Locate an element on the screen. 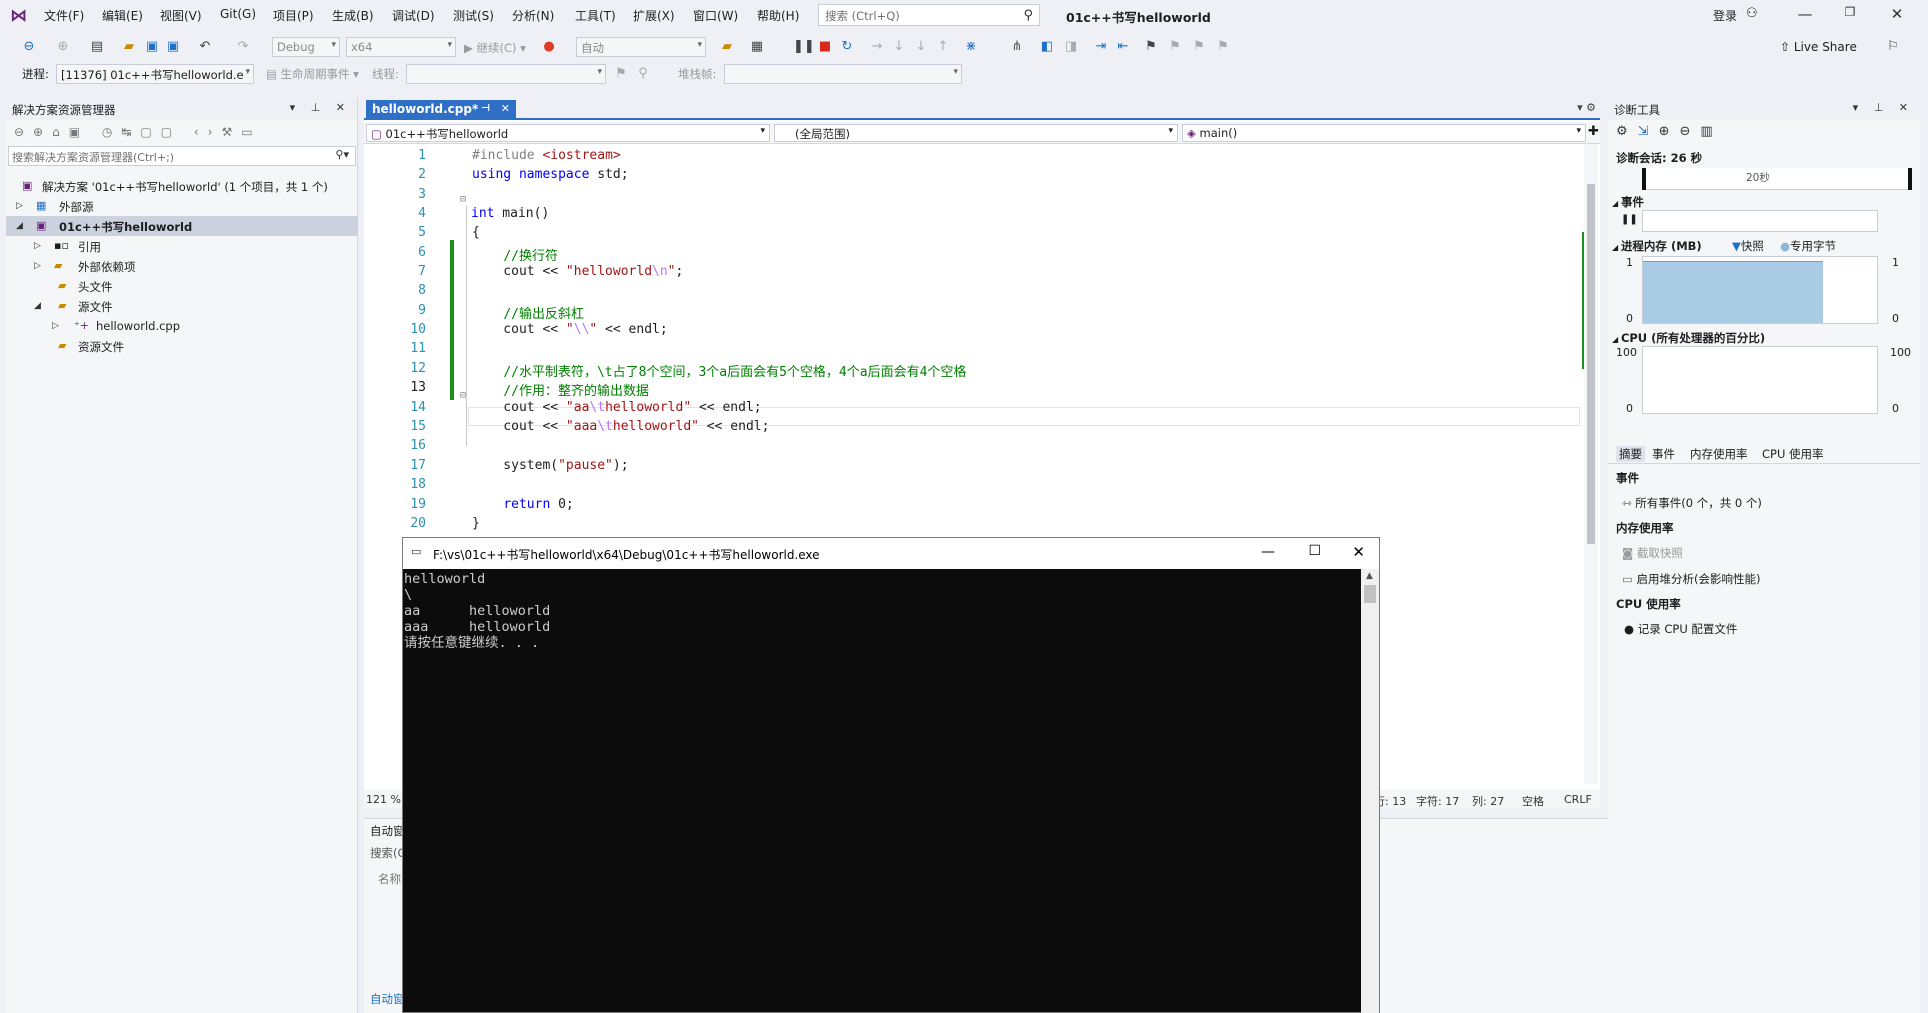 The image size is (1928, 1013). scope-nav-select: (全局范围) ▾ is located at coordinates (976, 133).